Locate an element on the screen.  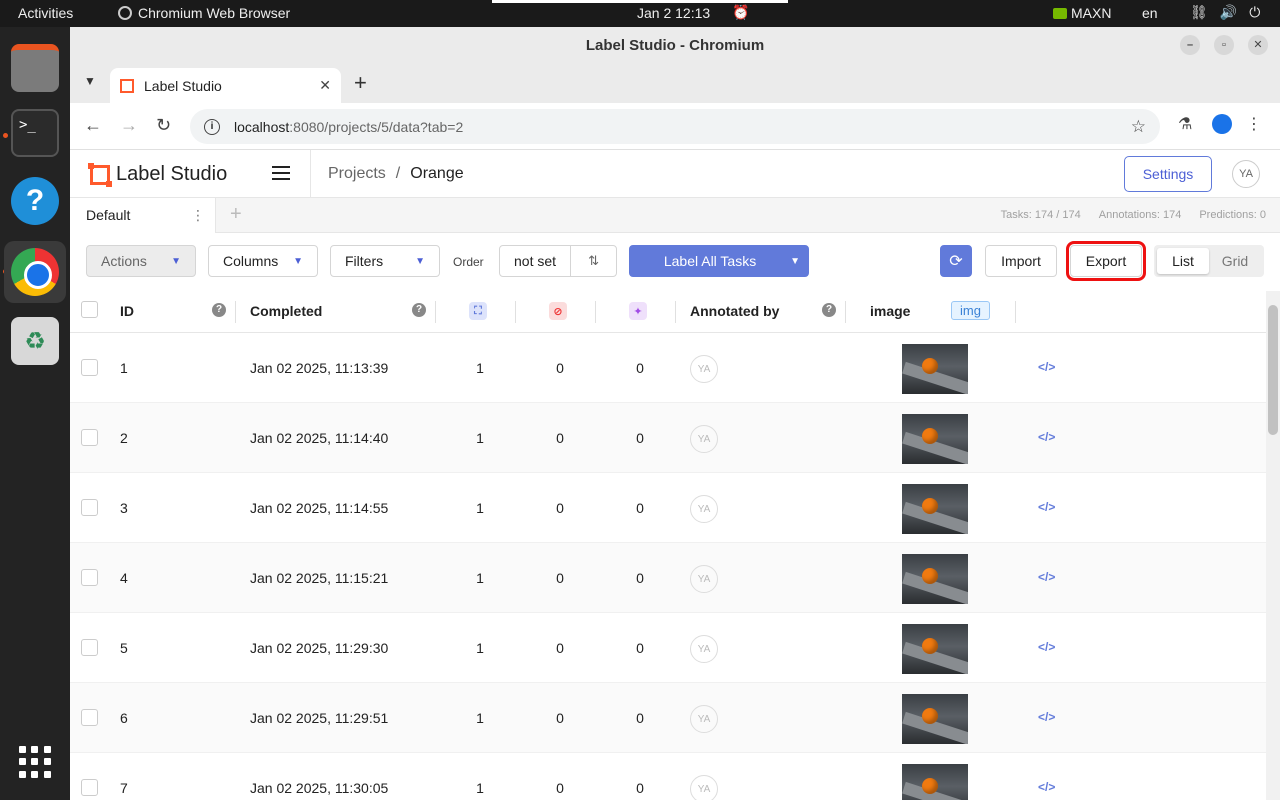
reload-icon: ↻ is located at coordinates (163, 125).